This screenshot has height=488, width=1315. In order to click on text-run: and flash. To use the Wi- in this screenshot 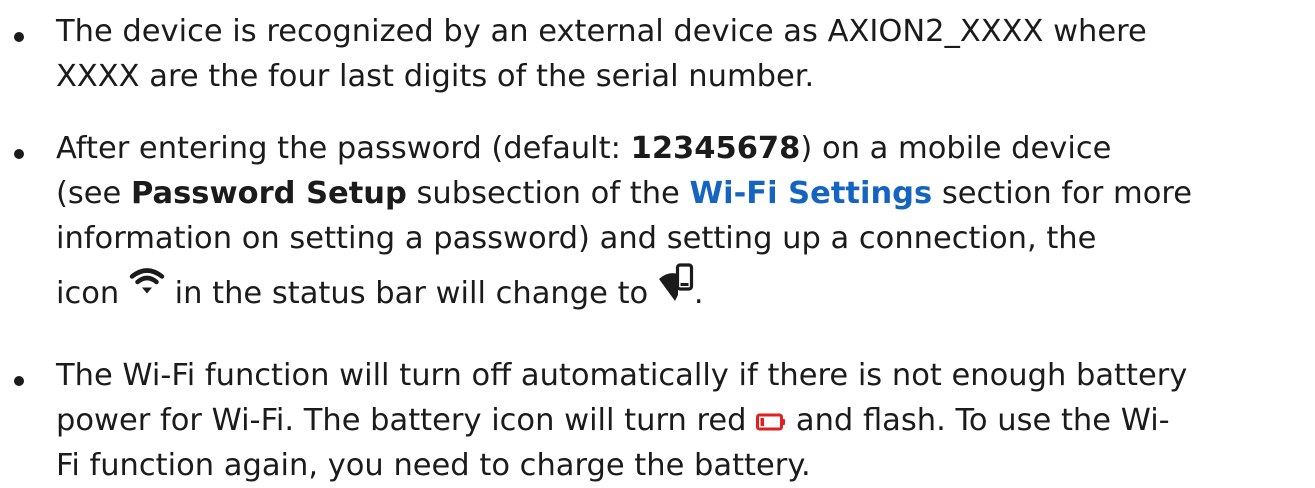, I will do `click(978, 420)`.